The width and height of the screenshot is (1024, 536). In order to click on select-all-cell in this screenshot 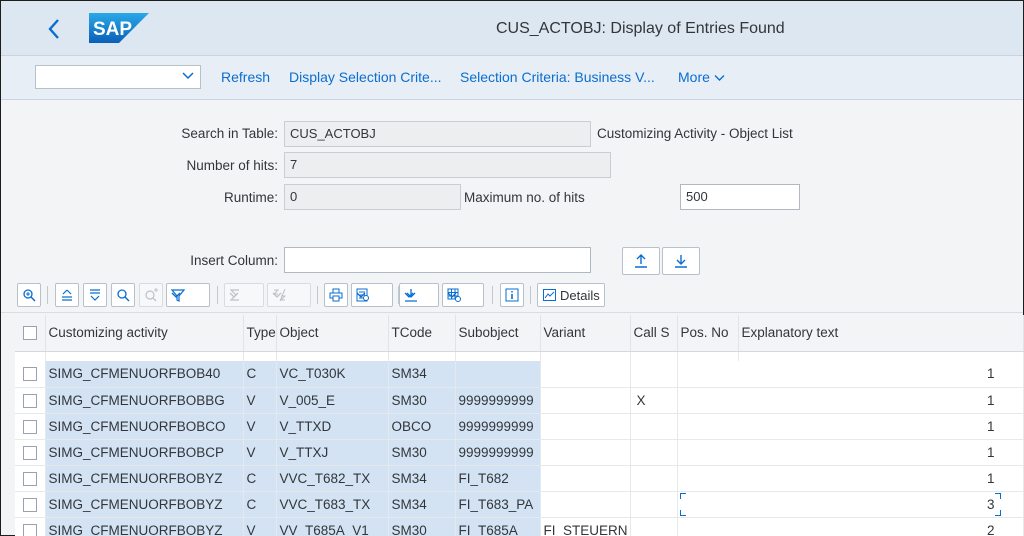, I will do `click(30, 333)`.